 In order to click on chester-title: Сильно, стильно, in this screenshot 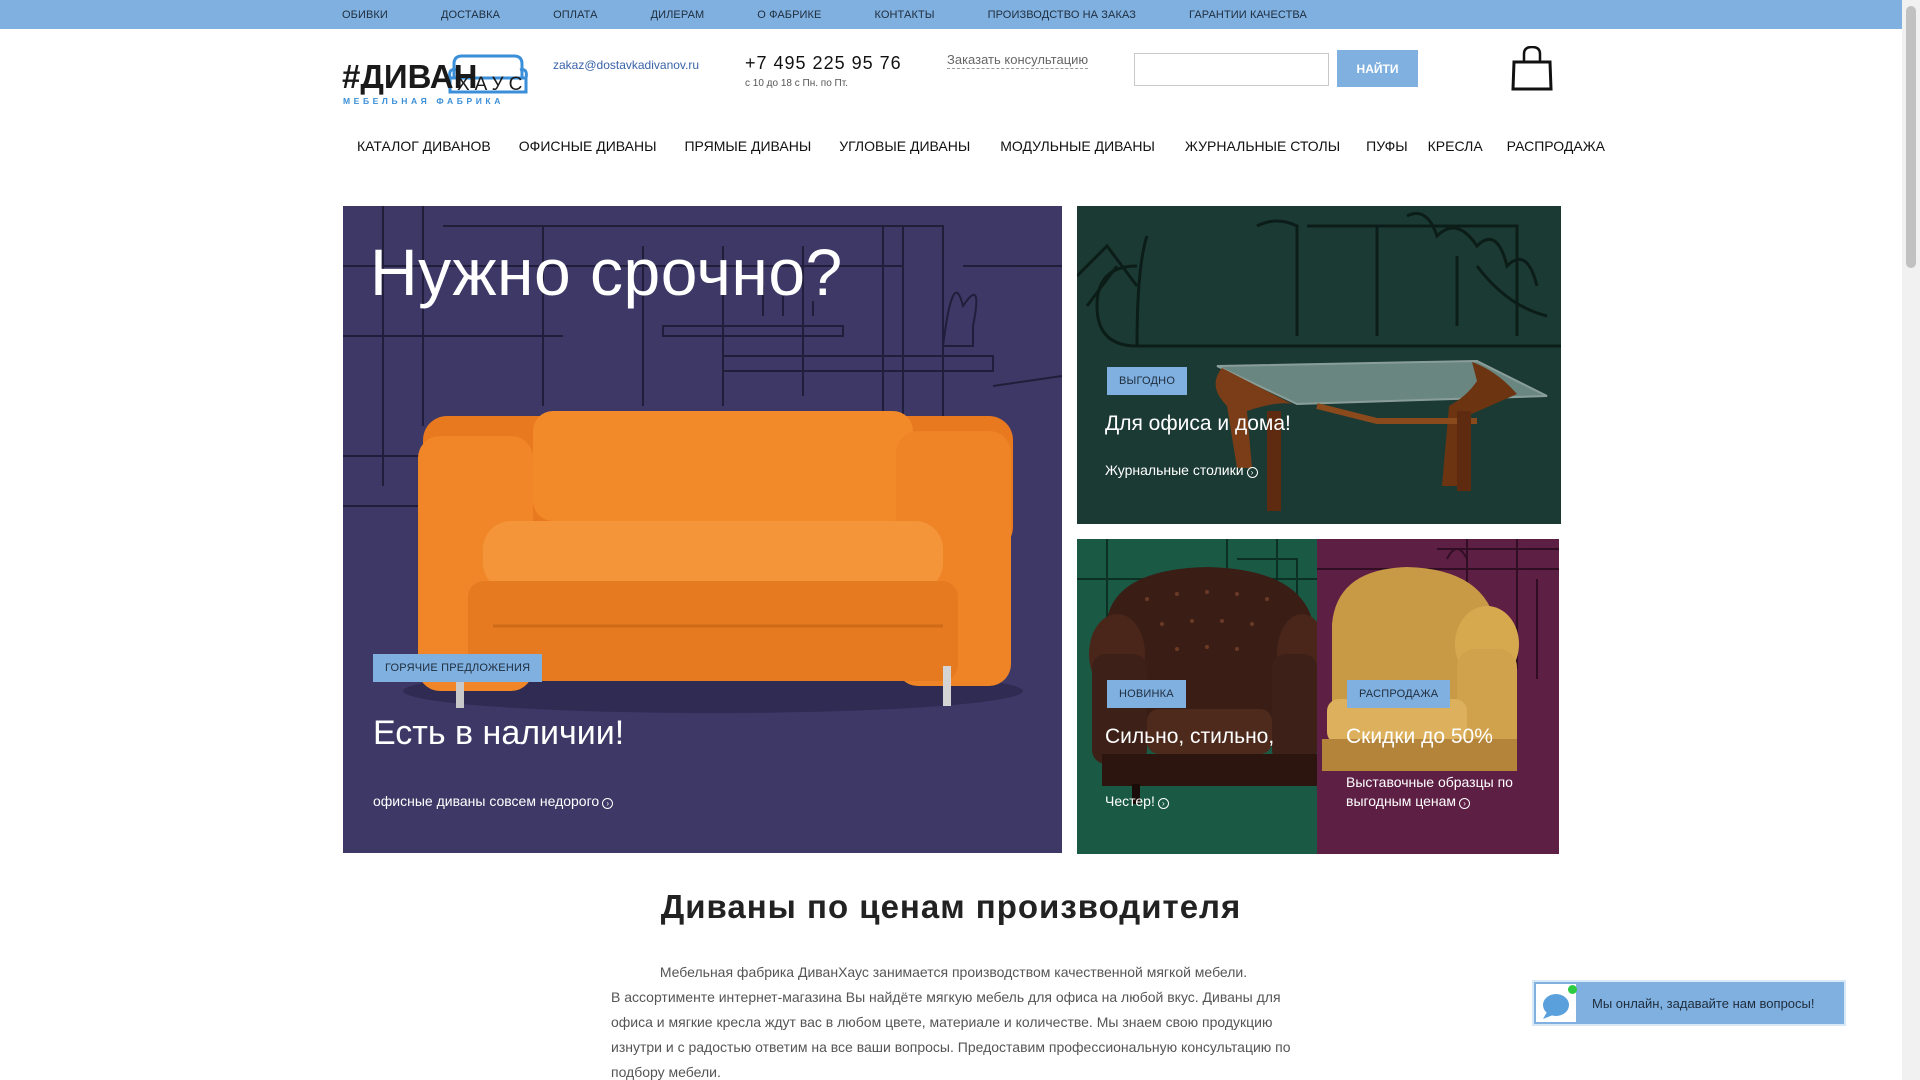, I will do `click(1190, 736)`.